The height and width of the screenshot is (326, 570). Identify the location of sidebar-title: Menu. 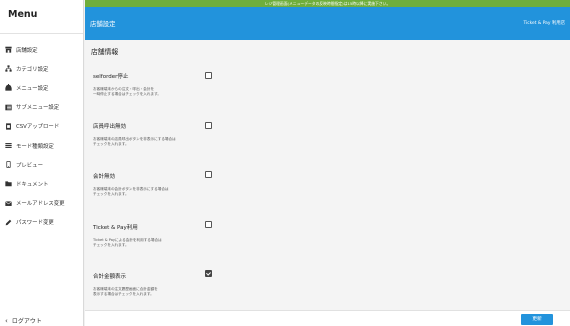
(41, 17).